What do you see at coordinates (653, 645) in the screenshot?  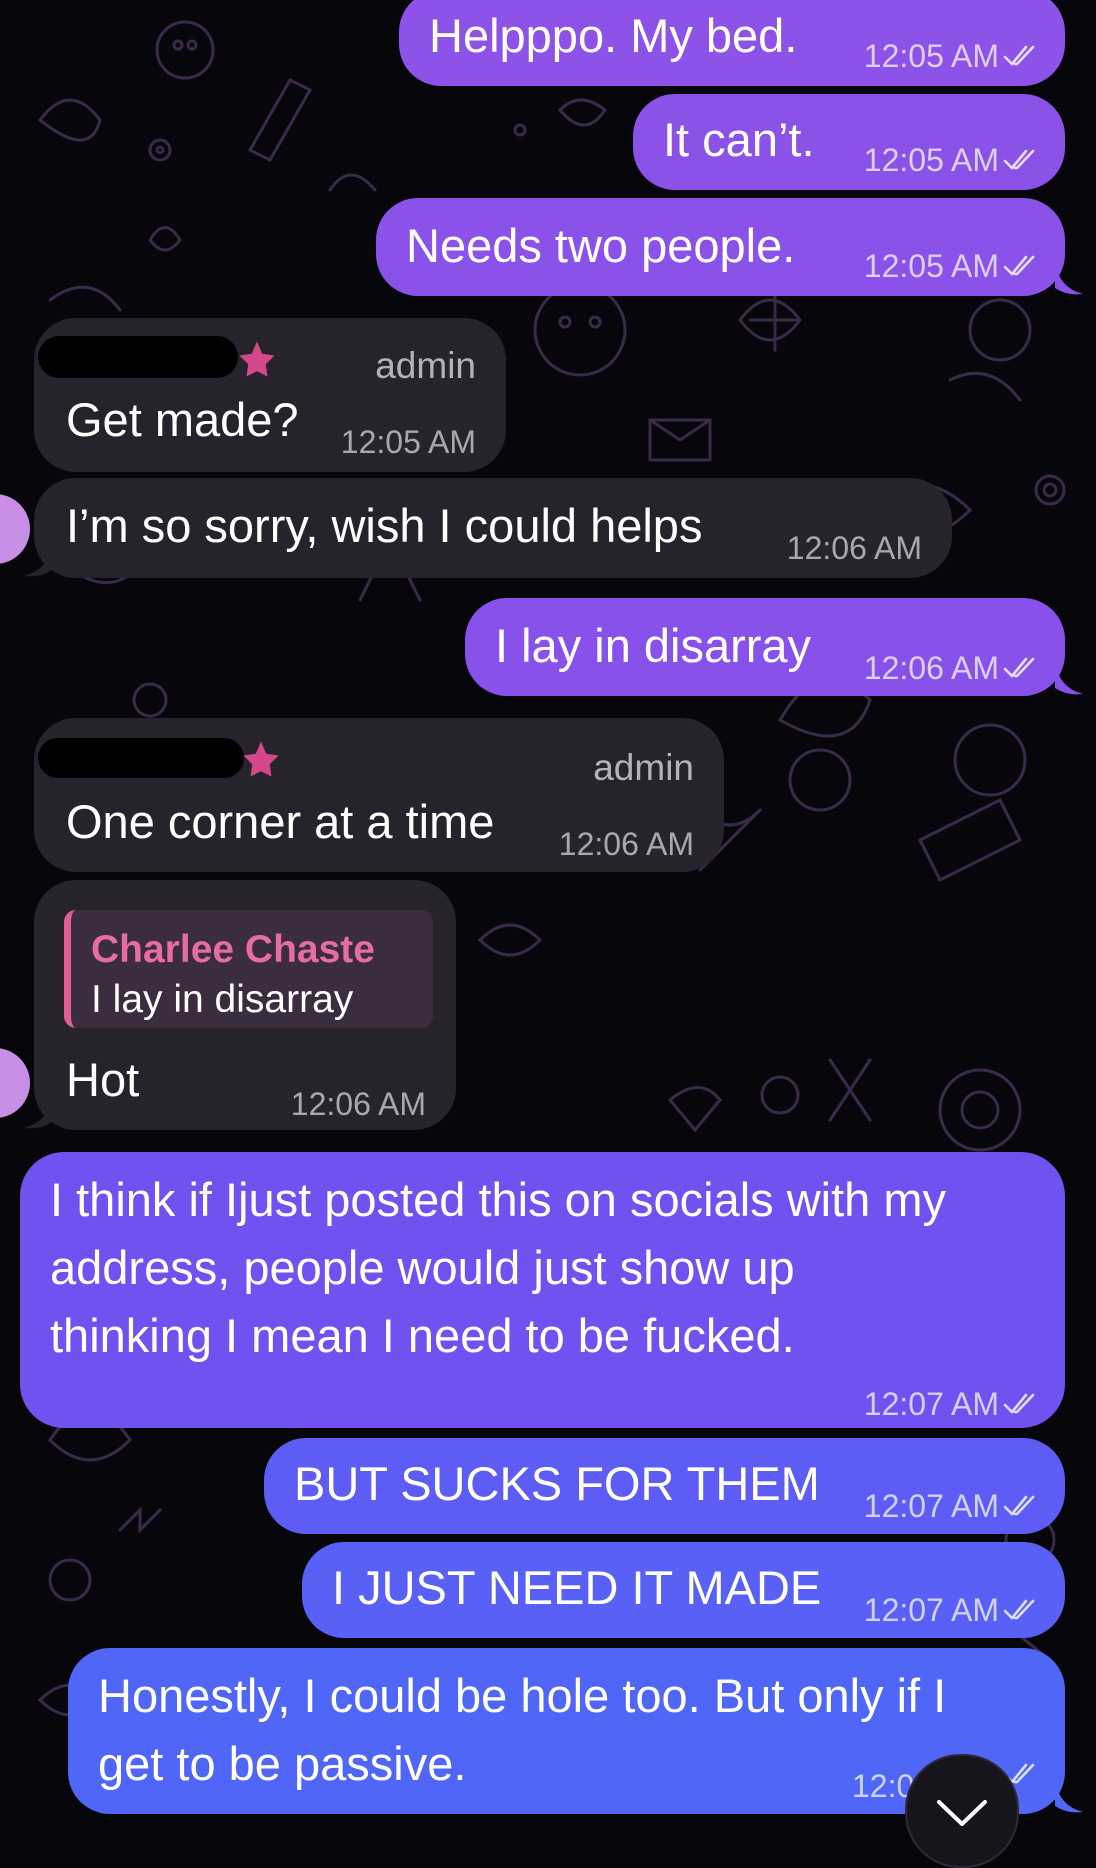 I see `message-text: I lay in disarray` at bounding box center [653, 645].